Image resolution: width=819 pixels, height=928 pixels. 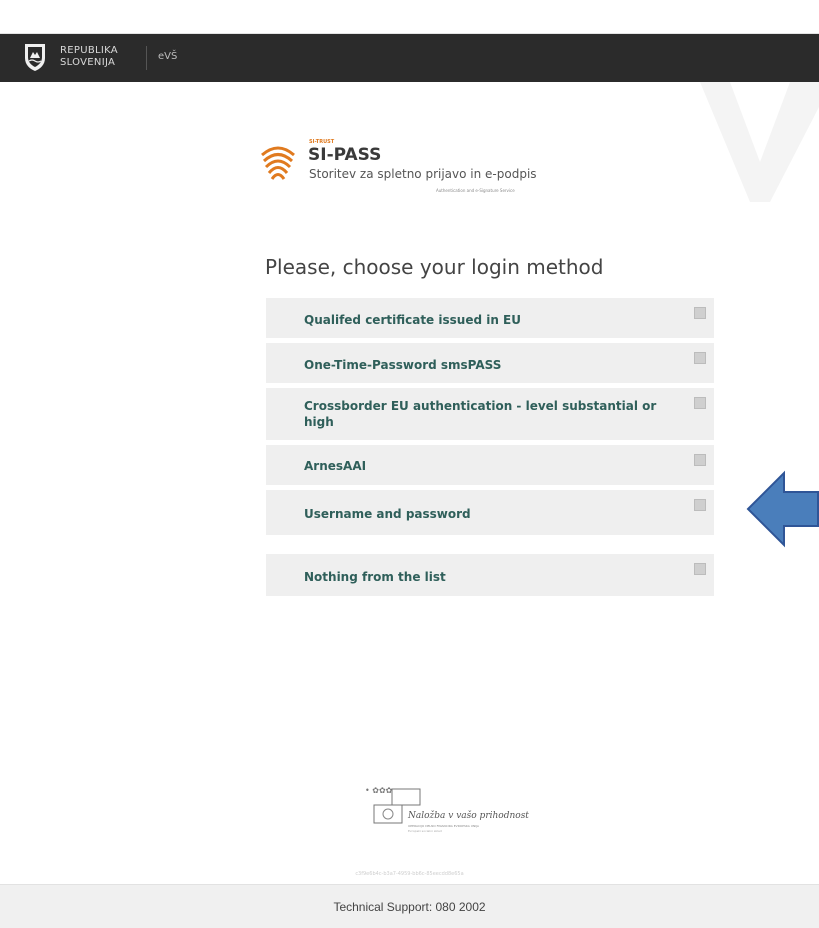 I want to click on login-method-qualified-certificate: Qualifed certificate issued in EU, so click(x=490, y=318).